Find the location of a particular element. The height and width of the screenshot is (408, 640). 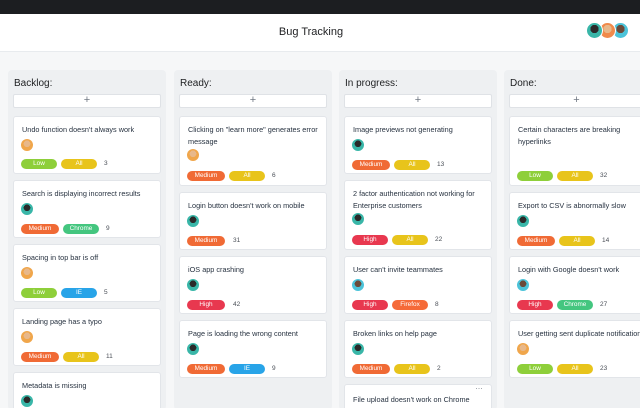

task-card: Spacing in top bar is off Low IE 5 is located at coordinates (87, 273).